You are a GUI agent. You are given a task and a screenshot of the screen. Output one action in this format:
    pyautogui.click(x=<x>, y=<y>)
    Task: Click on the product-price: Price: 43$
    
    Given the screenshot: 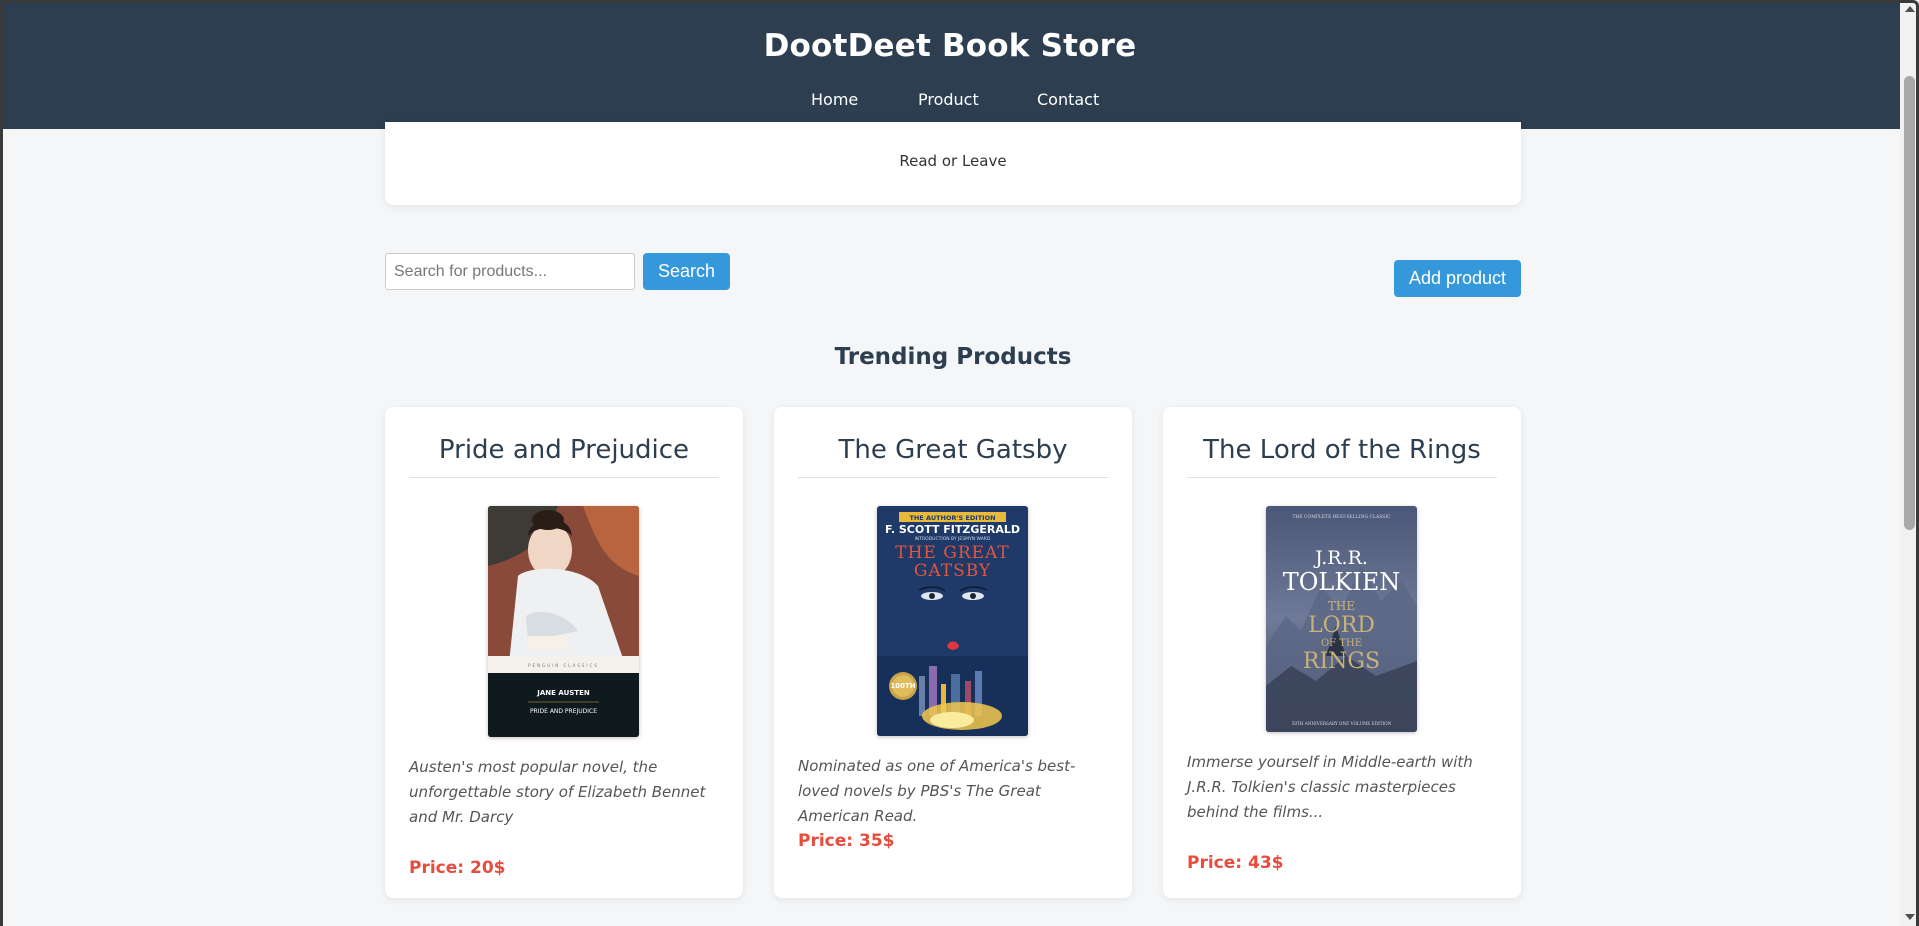 What is the action you would take?
    pyautogui.click(x=1235, y=863)
    